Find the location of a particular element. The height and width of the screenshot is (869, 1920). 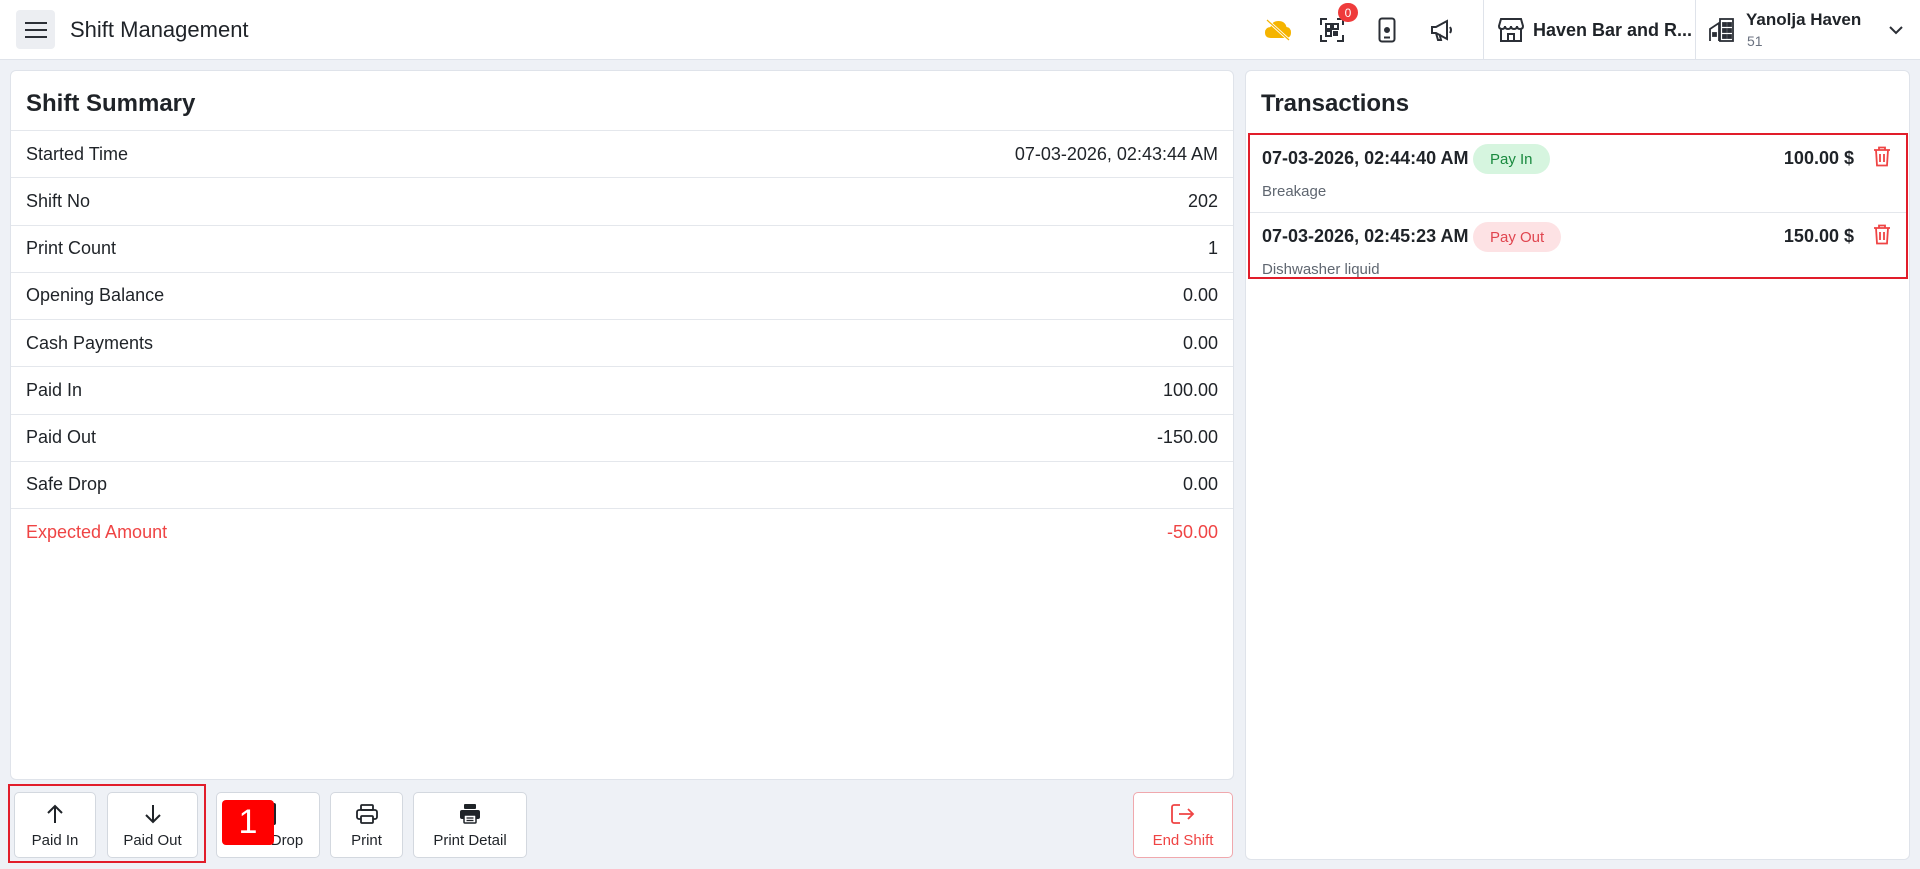

summary-value: 1 is located at coordinates (1212, 248).